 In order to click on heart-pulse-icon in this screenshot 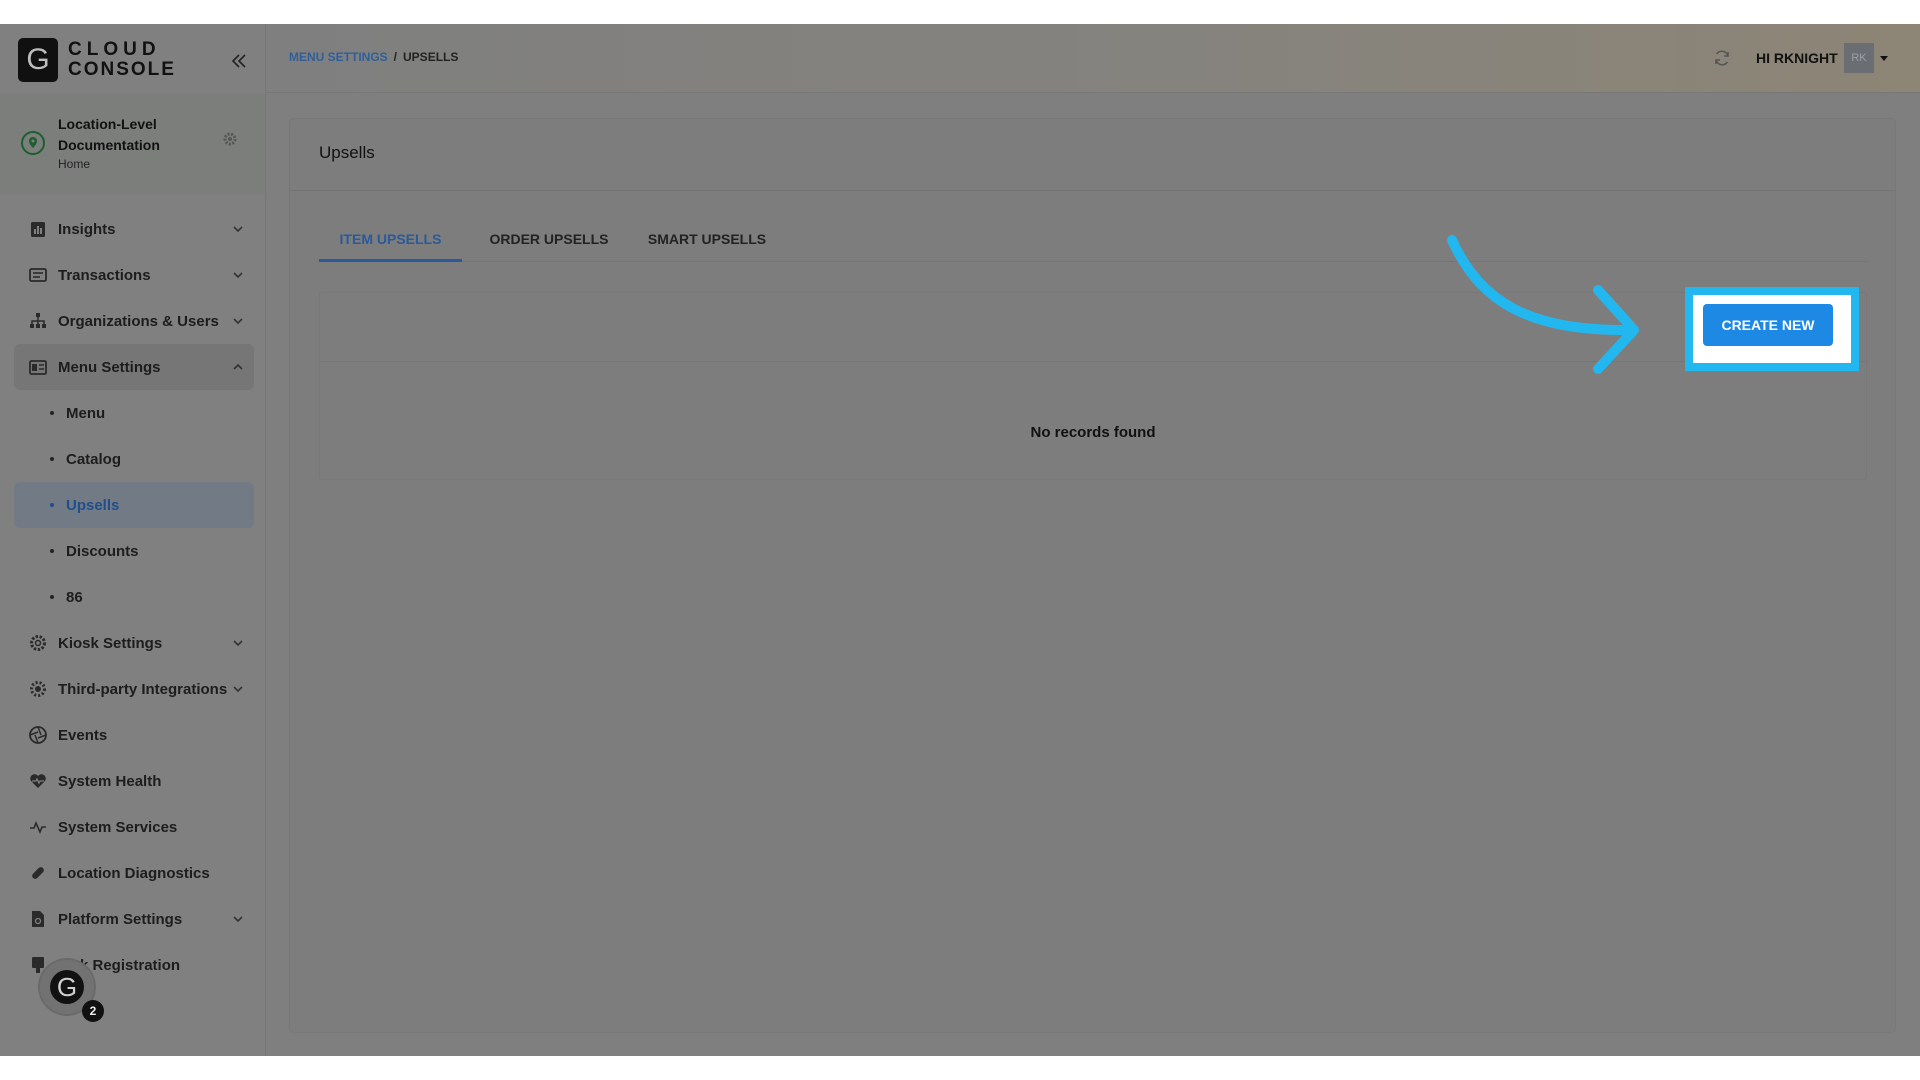, I will do `click(38, 781)`.